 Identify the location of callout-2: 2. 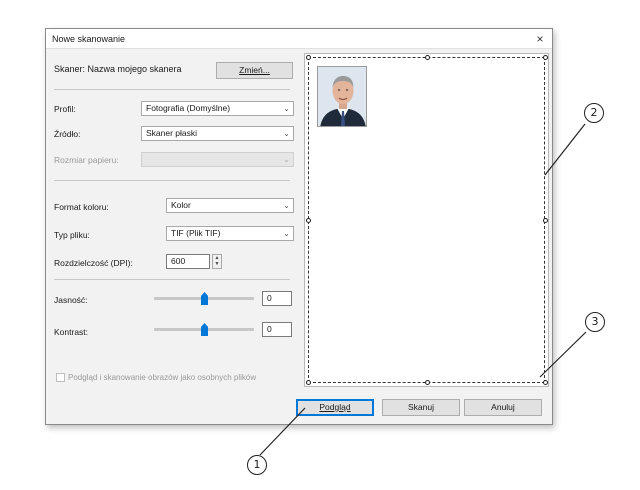
(594, 113).